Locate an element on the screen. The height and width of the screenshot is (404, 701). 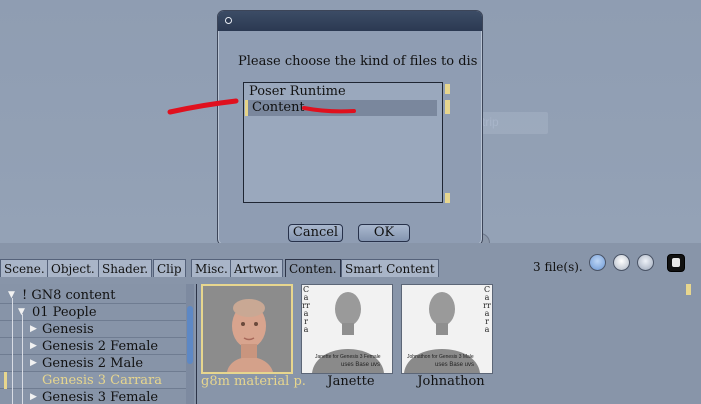
tab-clip: Clip is located at coordinates (169, 268).